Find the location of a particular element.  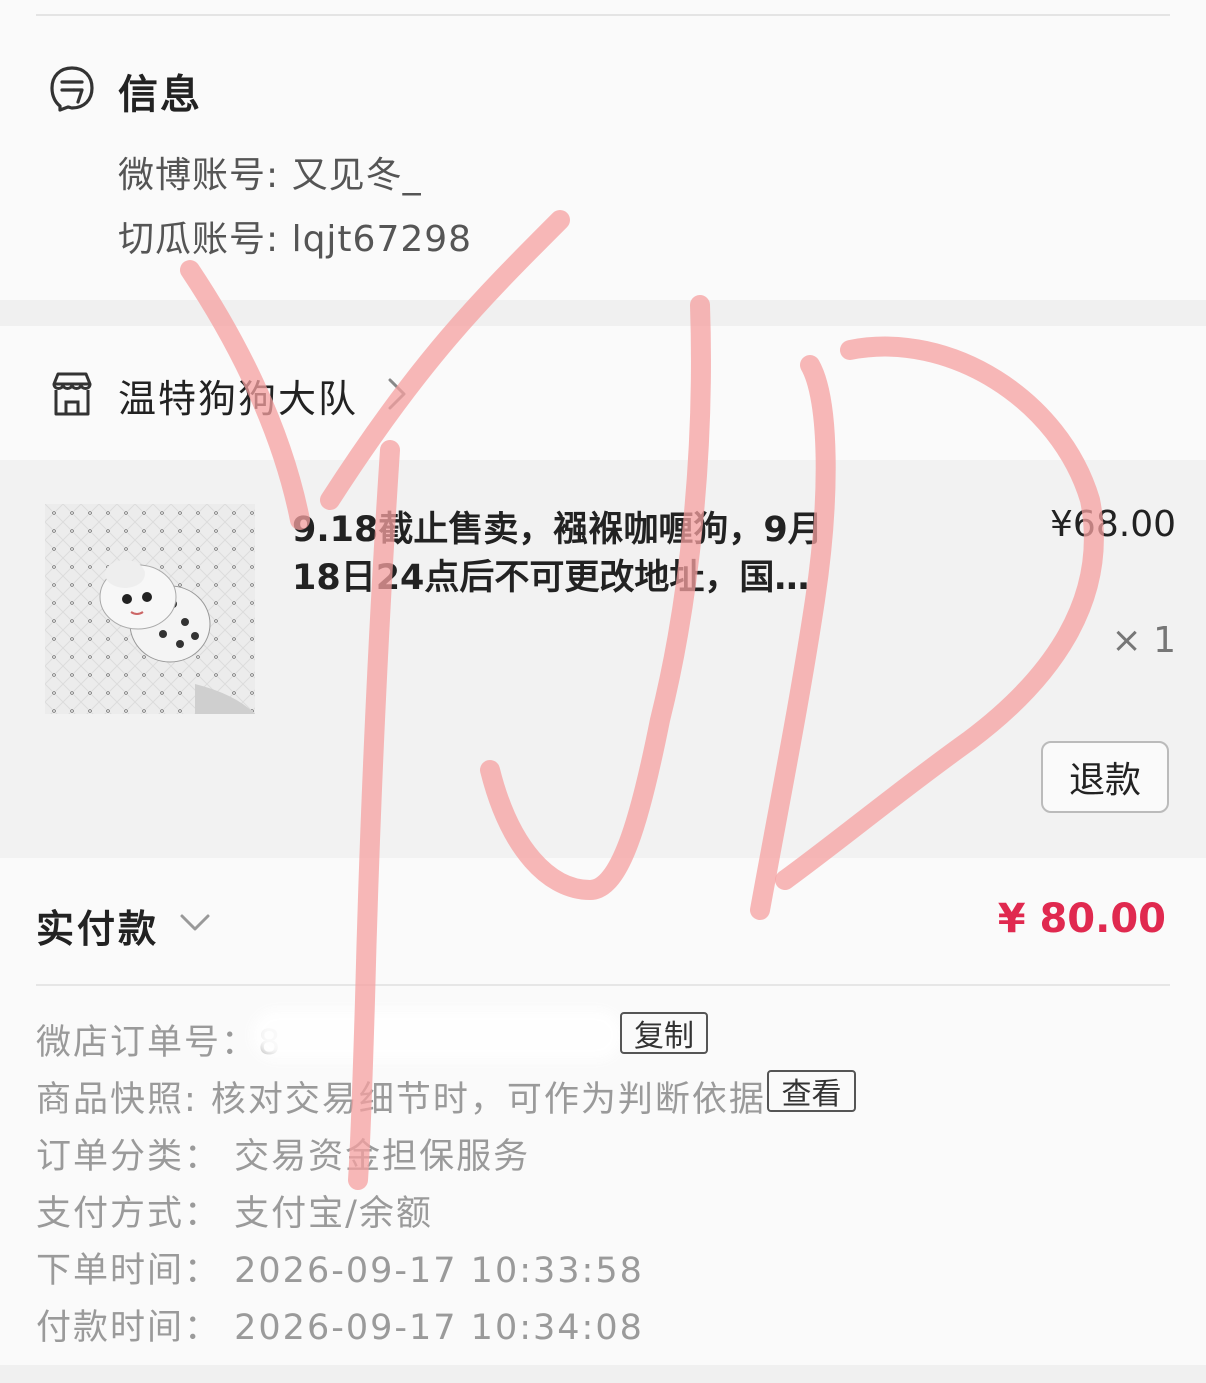

payment-time-value: 2026-09-17 10:34:08 is located at coordinates (432, 1328).